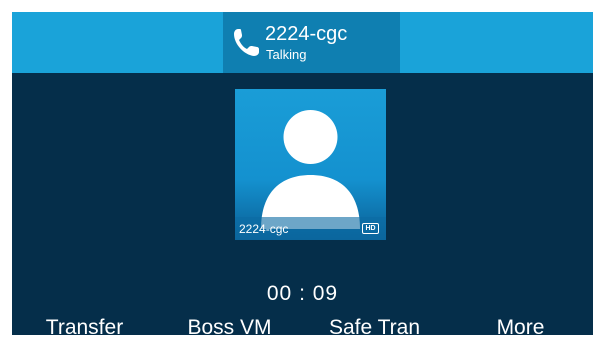 The image size is (605, 347). Describe the element at coordinates (310, 175) in the screenshot. I see `person-silhouette-icon` at that location.